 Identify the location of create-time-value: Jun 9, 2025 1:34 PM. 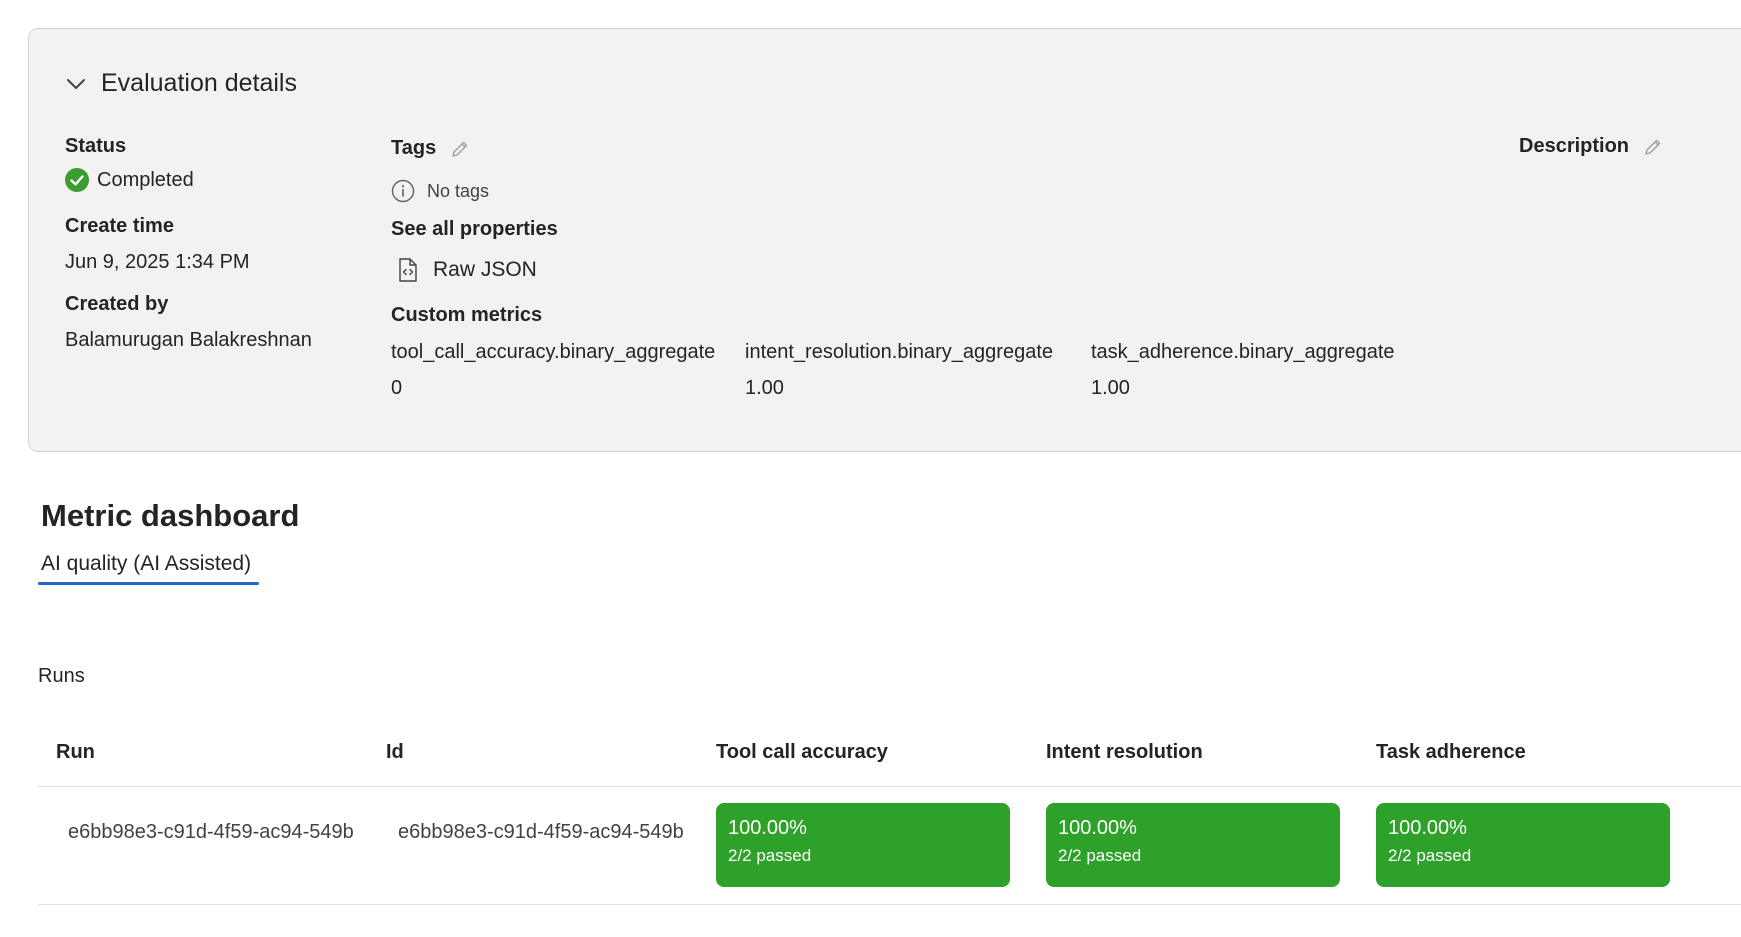
(157, 262).